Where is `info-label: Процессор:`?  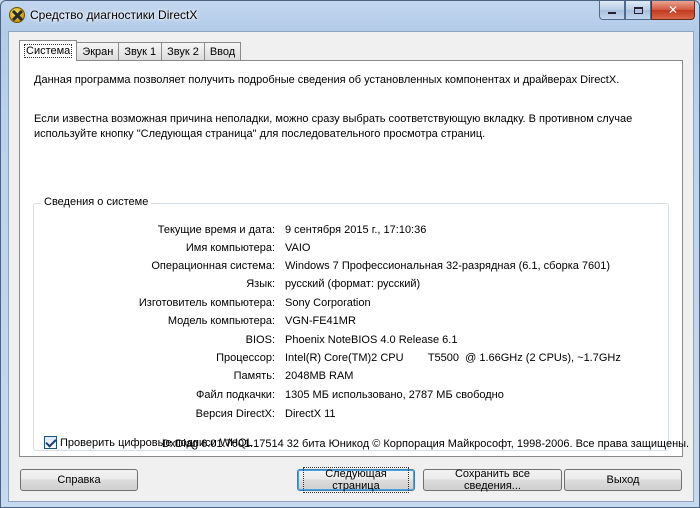 info-label: Процессор: is located at coordinates (245, 358).